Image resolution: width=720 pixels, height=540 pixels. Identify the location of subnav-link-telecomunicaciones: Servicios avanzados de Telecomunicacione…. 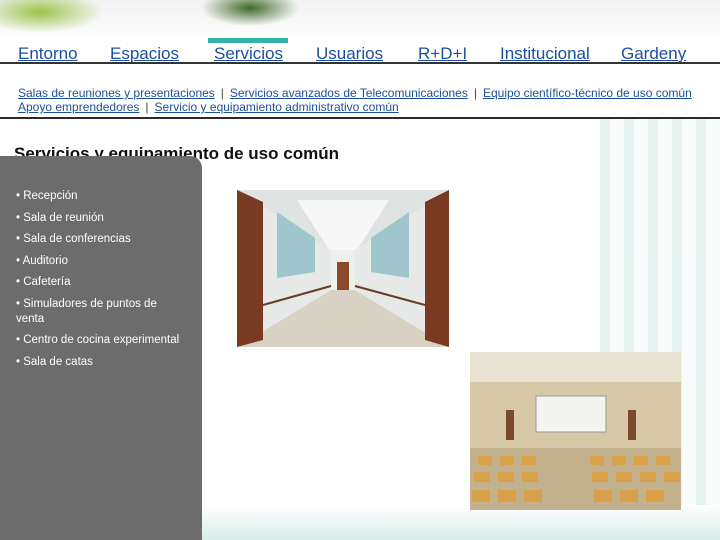
(349, 93).